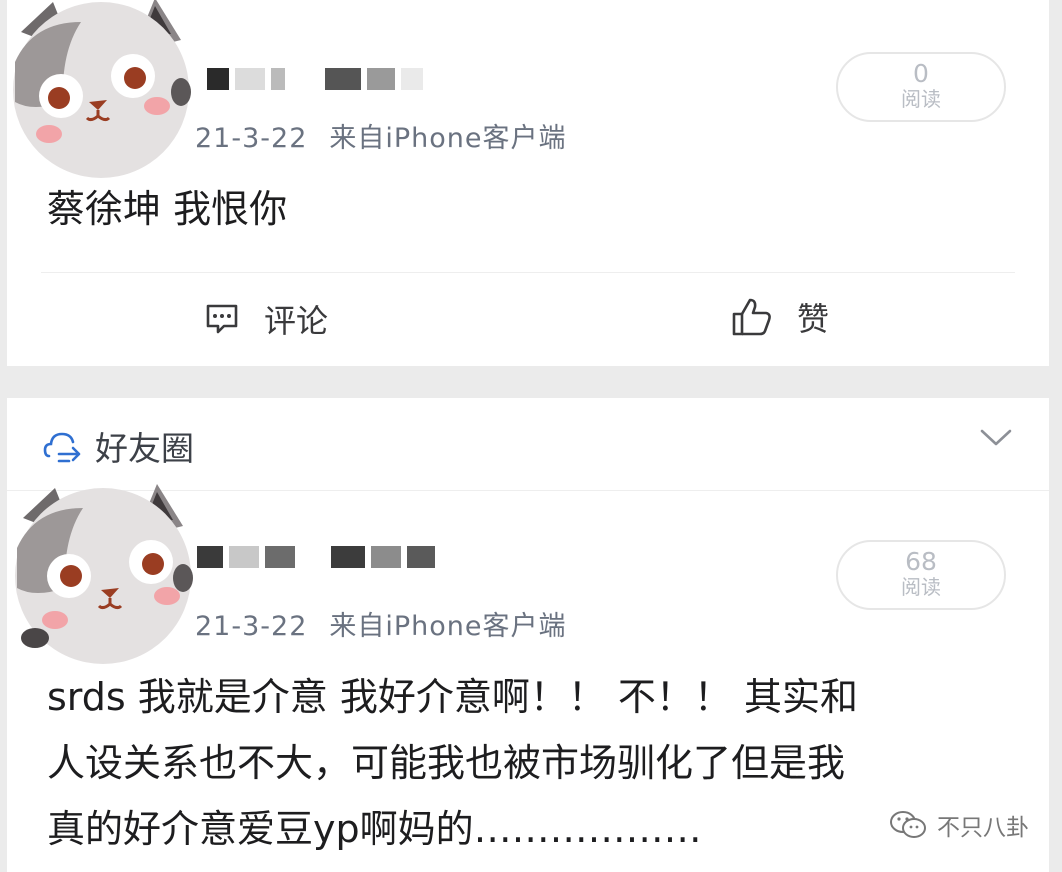 This screenshot has height=872, width=1062. What do you see at coordinates (528, 272) in the screenshot?
I see `divider` at bounding box center [528, 272].